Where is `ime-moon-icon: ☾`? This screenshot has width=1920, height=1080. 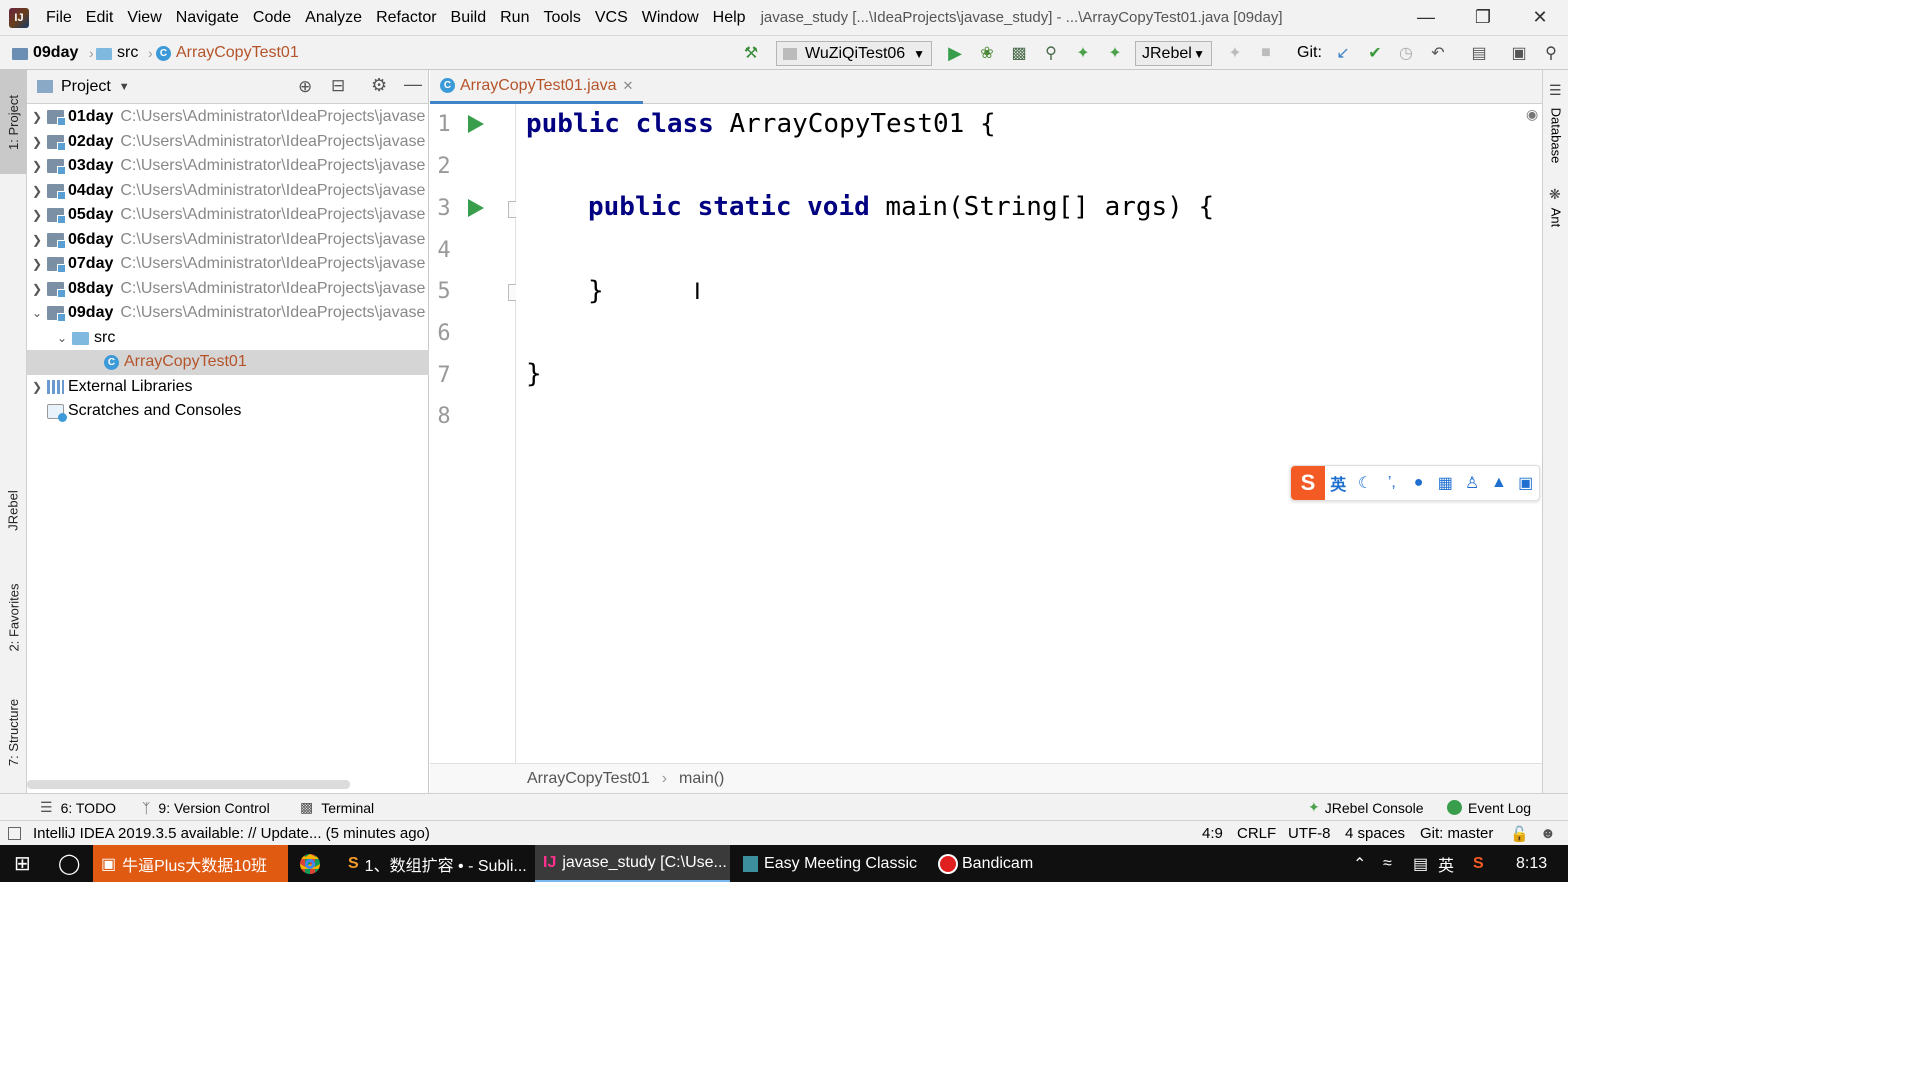
ime-moon-icon: ☾ is located at coordinates (1365, 483).